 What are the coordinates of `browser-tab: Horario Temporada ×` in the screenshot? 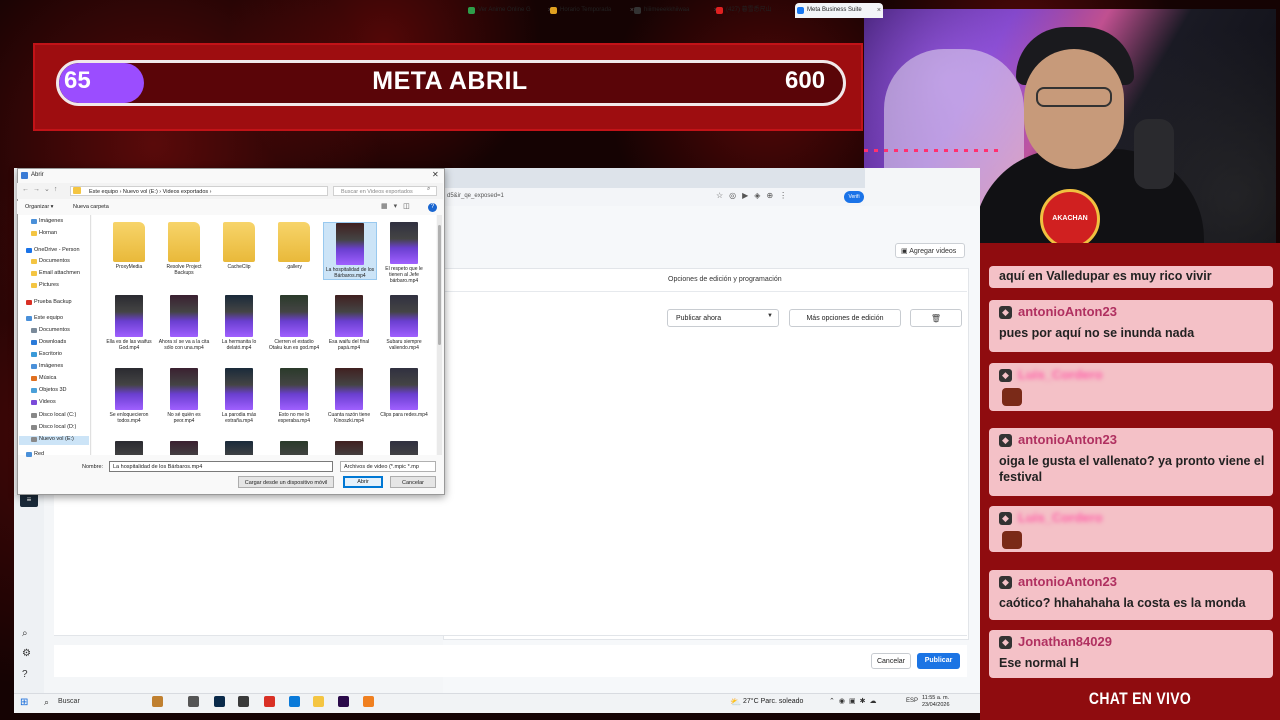 It's located at (592, 10).